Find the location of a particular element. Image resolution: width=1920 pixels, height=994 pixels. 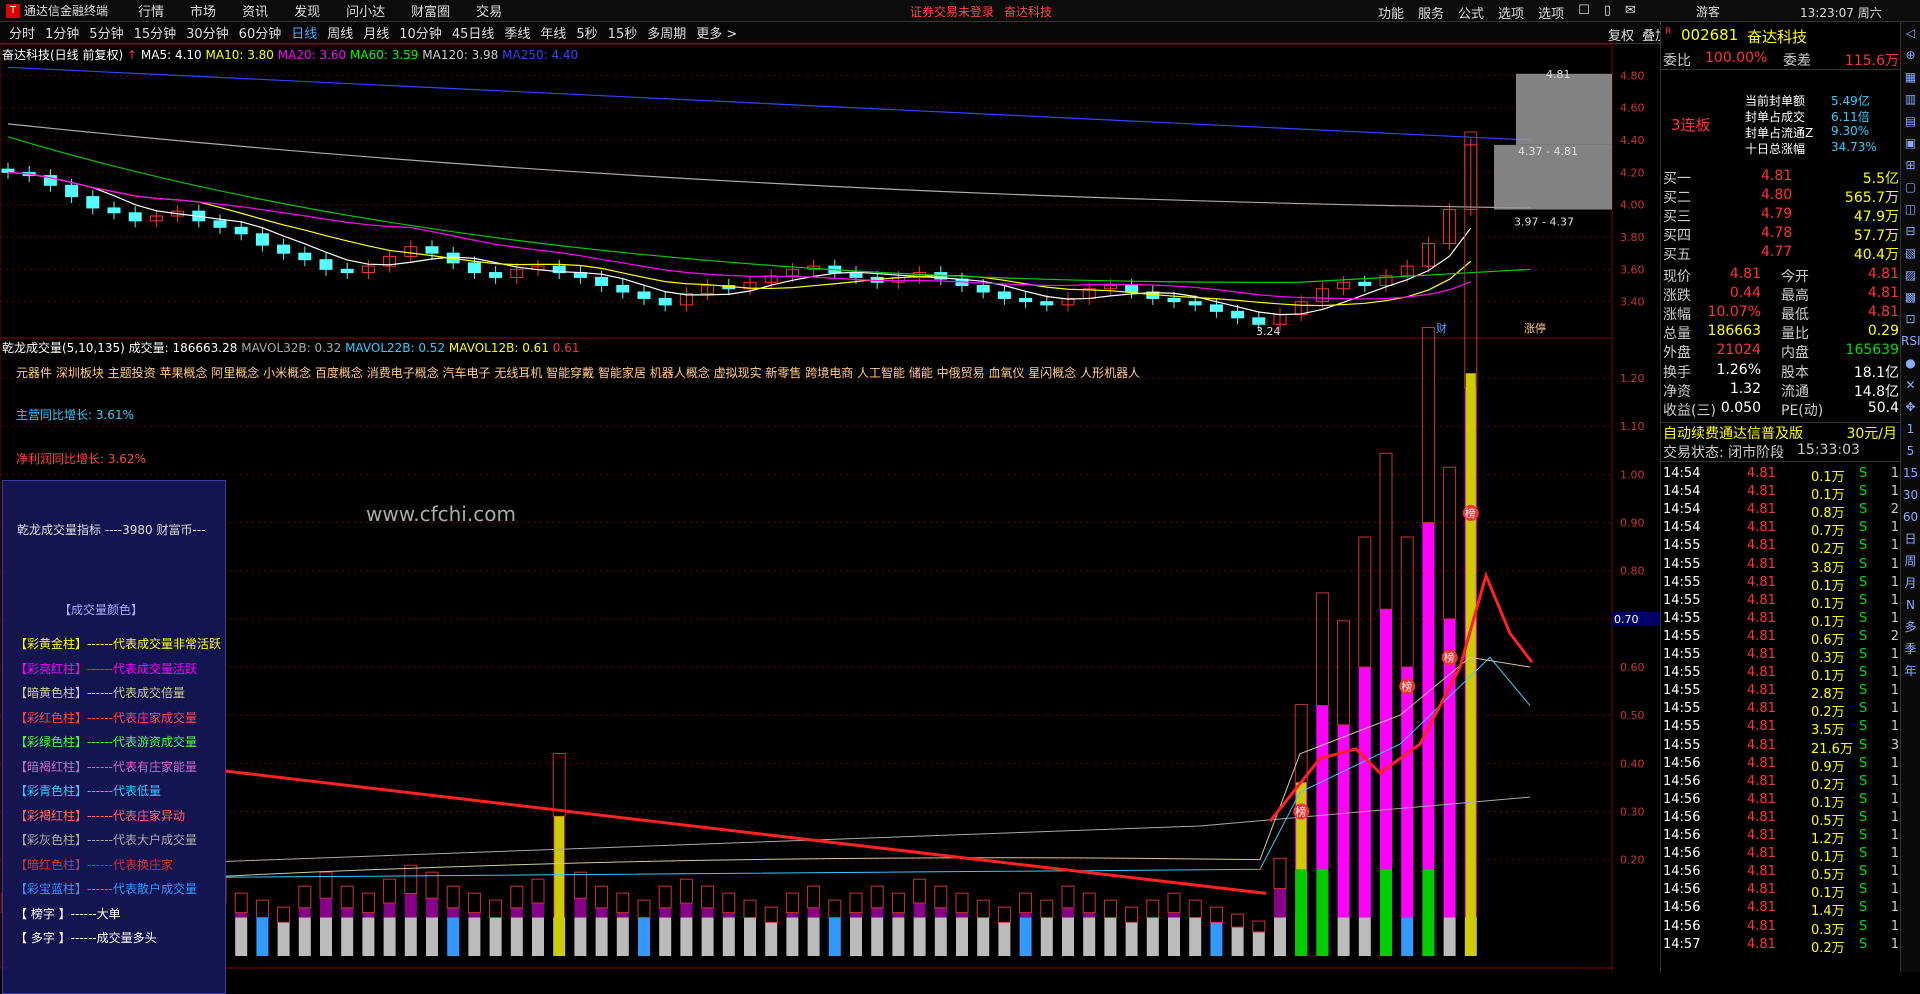

side-tool-icon-8: ◫ is located at coordinates (1910, 209).